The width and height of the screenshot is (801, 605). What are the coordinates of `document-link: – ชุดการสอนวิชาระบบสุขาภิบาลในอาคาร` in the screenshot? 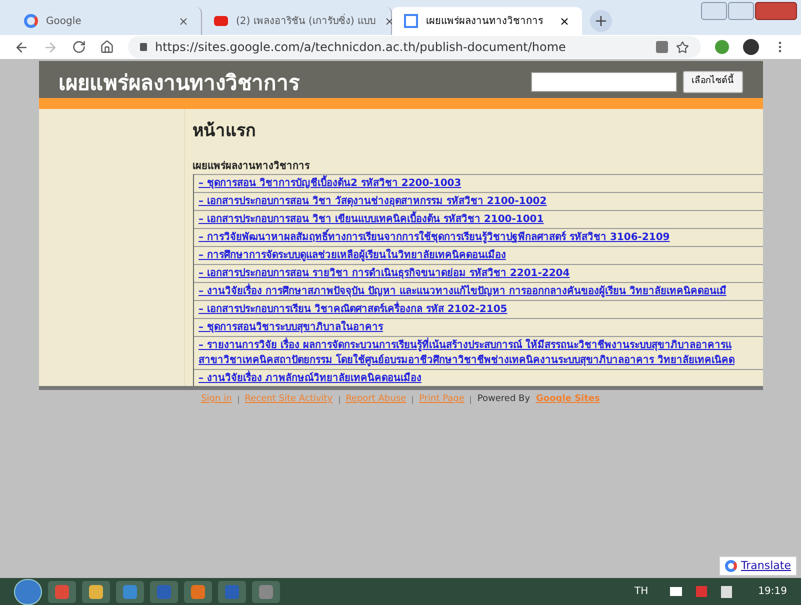 It's located at (290, 327).